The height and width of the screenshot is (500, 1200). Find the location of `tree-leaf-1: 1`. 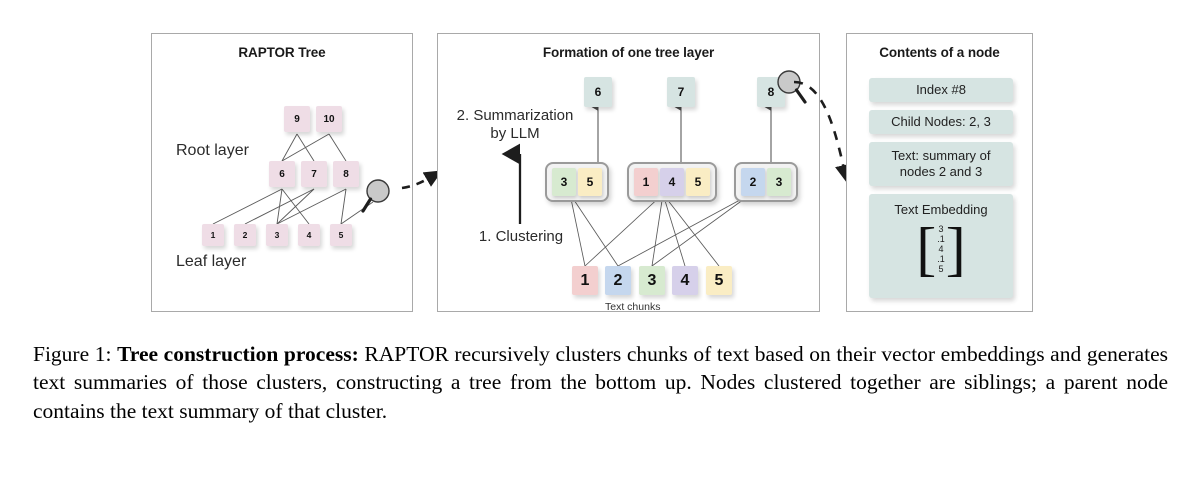

tree-leaf-1: 1 is located at coordinates (213, 235).